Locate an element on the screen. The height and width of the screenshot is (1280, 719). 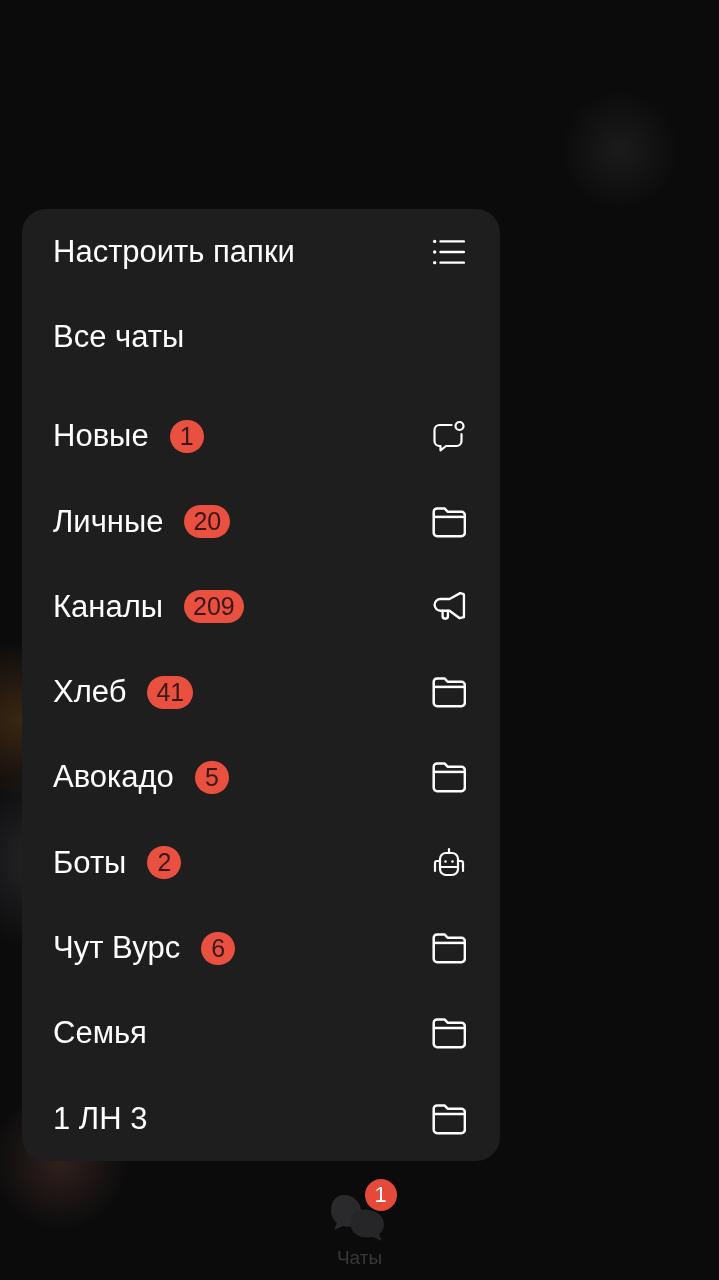
count-badge: 6 is located at coordinates (218, 948).